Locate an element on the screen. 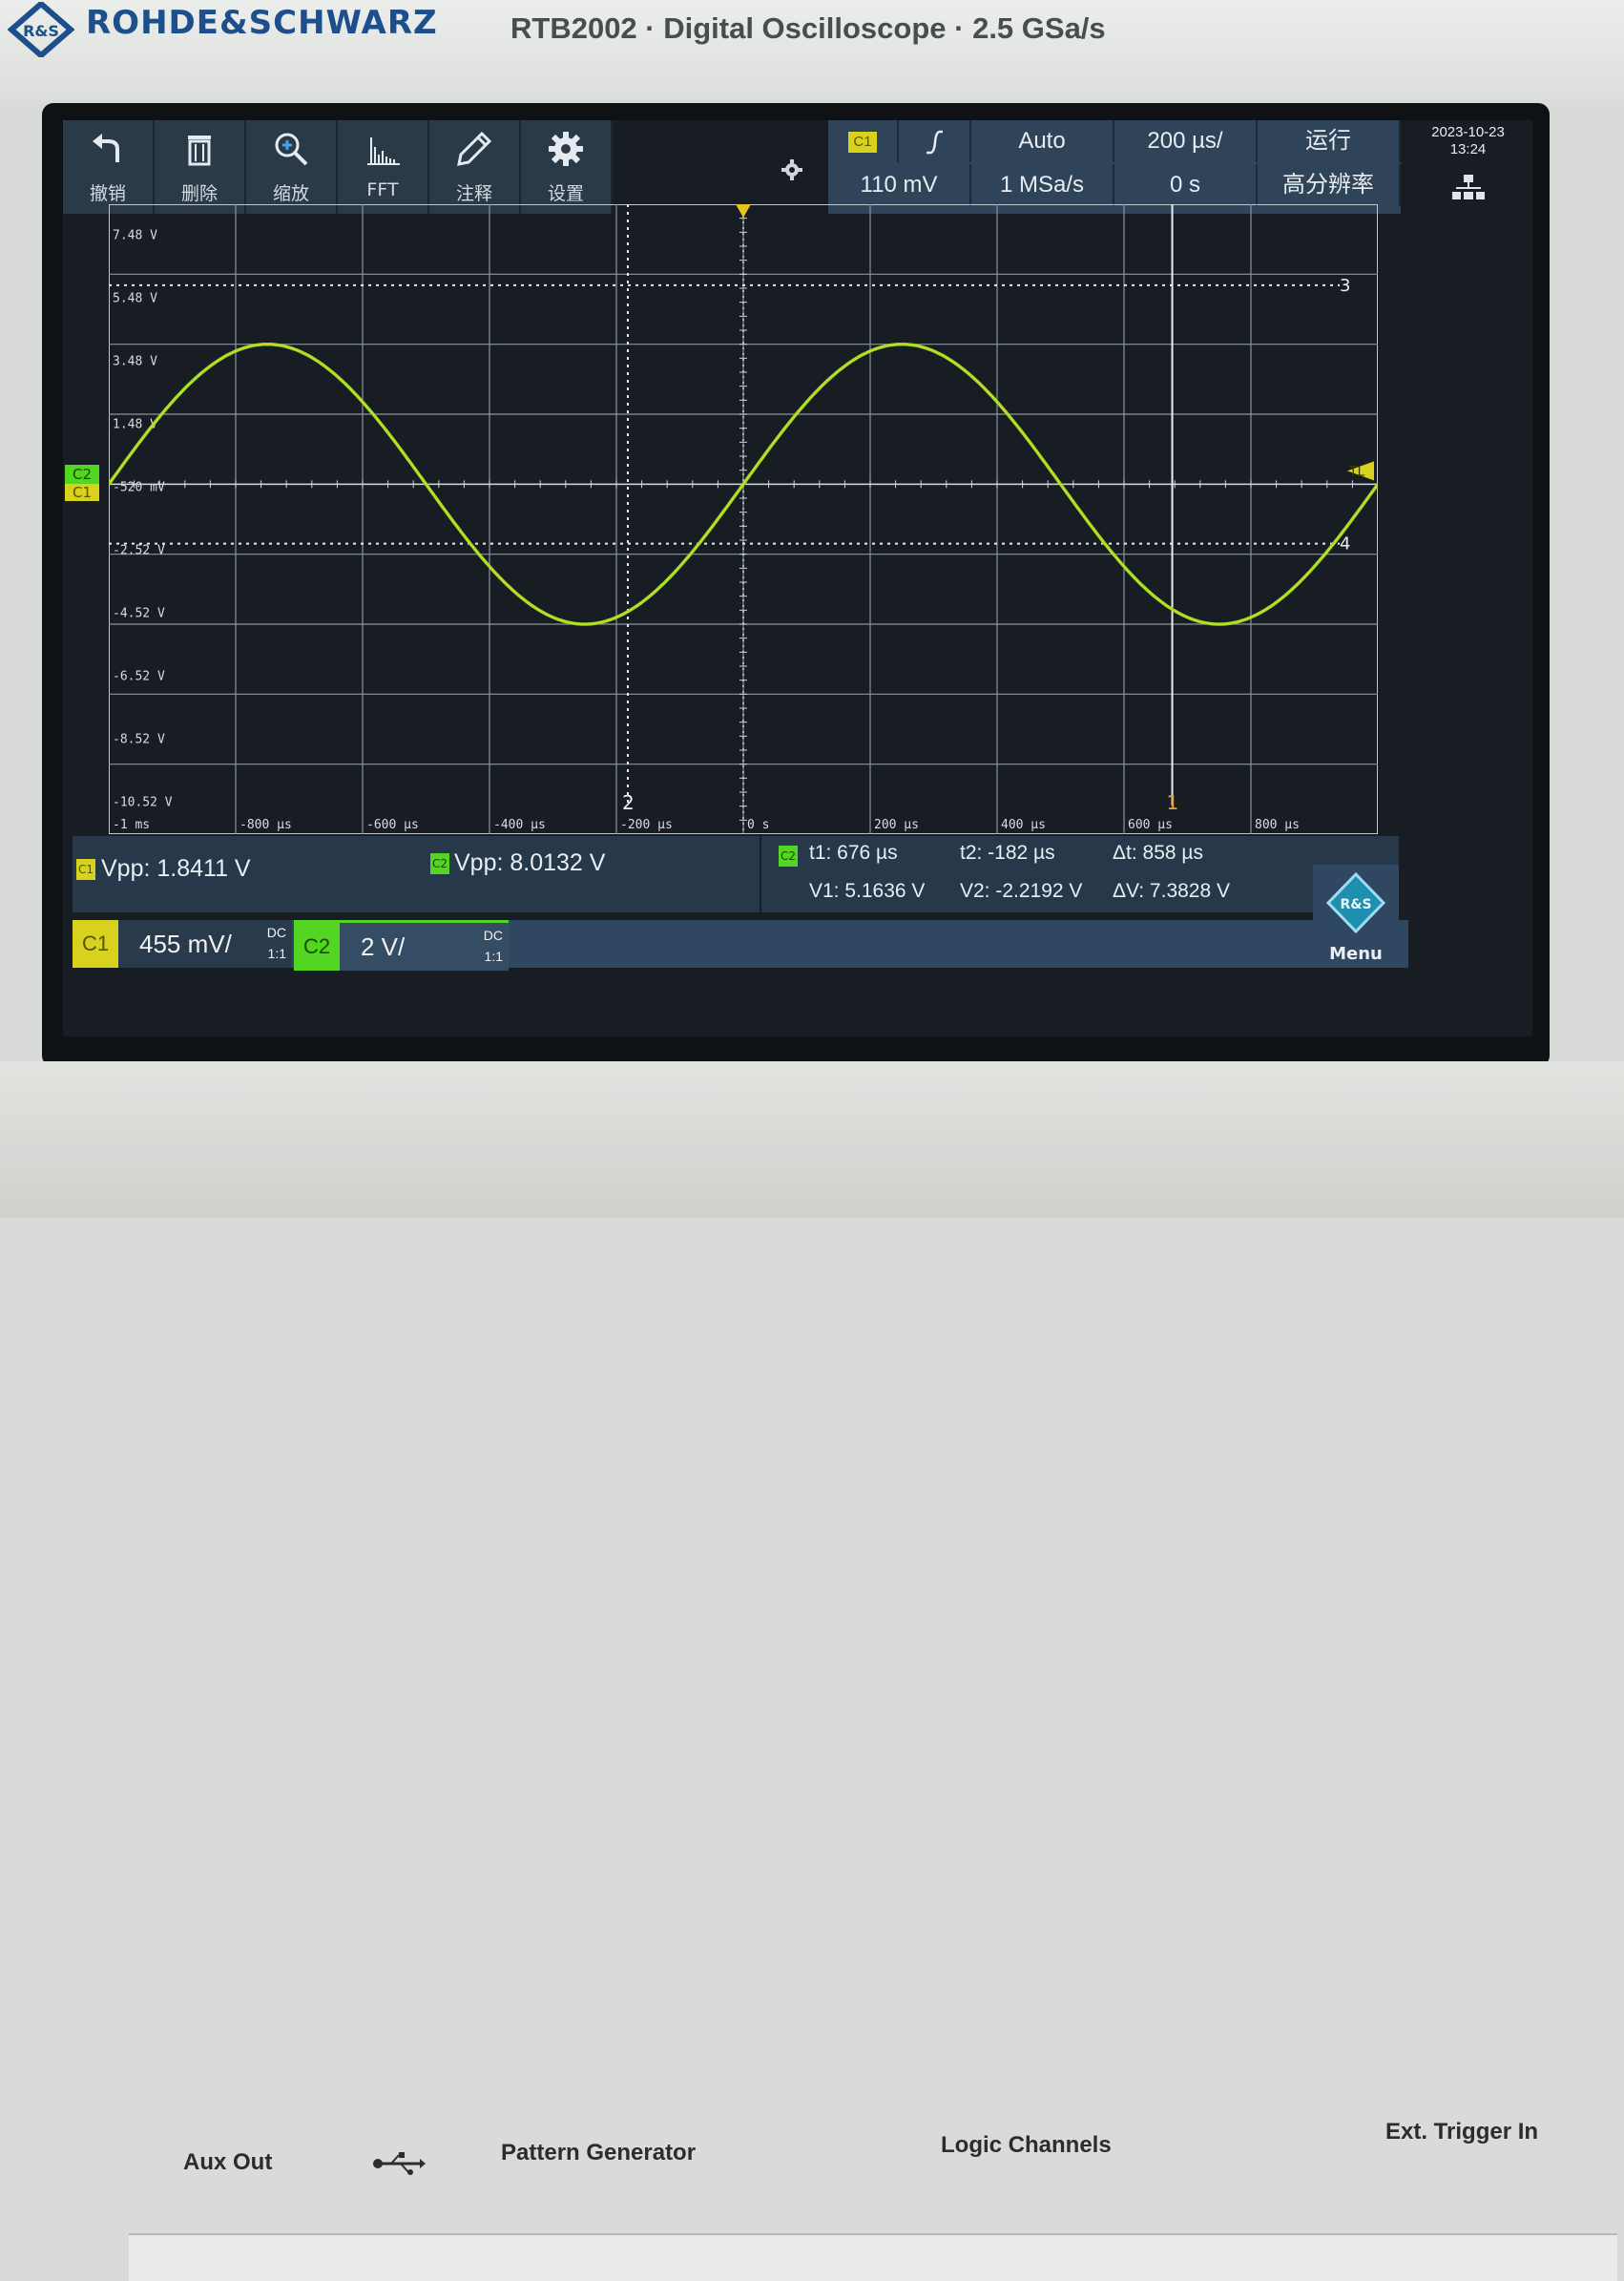 The image size is (1624, 2281). date-text: 2023-10-23 is located at coordinates (1468, 132).